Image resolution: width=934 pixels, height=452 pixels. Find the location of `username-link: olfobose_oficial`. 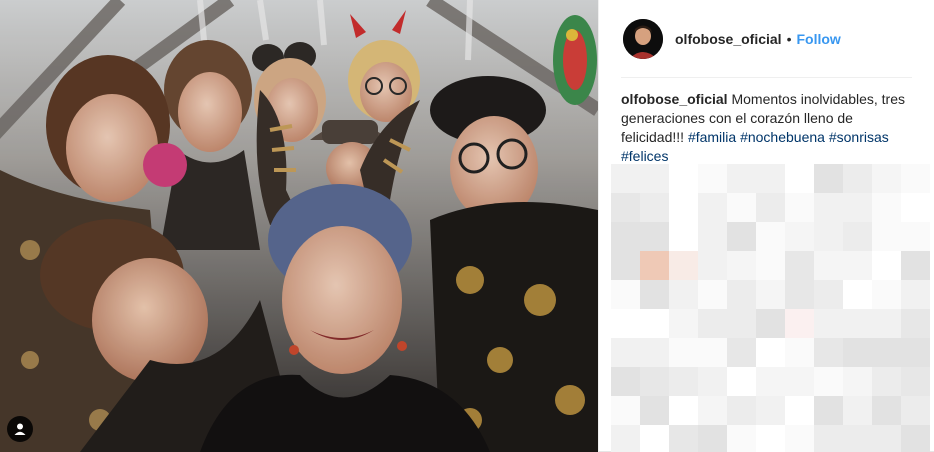

username-link: olfobose_oficial is located at coordinates (728, 39).